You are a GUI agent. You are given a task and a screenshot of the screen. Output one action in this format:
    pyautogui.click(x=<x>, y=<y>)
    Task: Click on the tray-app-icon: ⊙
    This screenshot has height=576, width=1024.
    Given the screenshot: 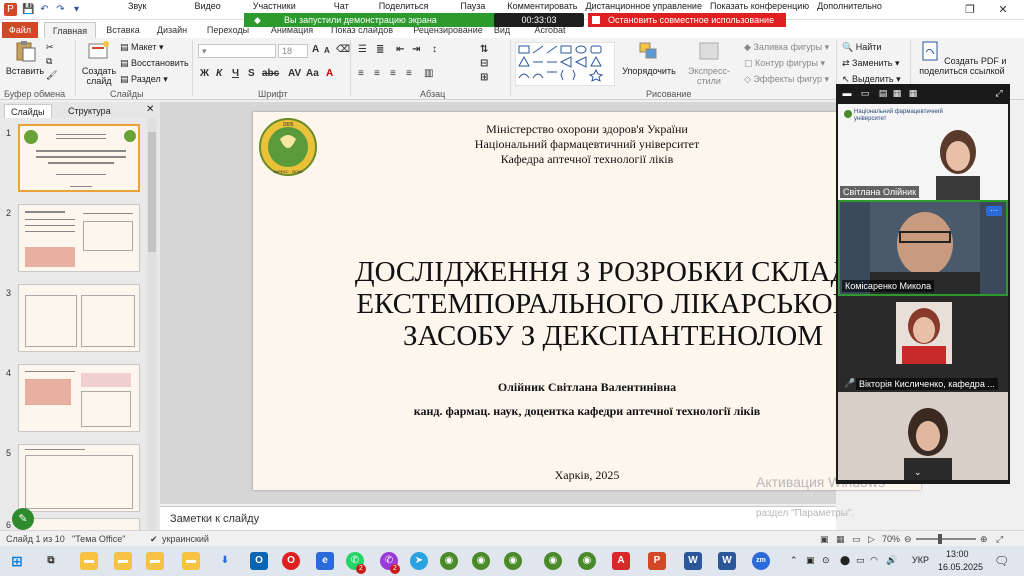 What is the action you would take?
    pyautogui.click(x=826, y=560)
    